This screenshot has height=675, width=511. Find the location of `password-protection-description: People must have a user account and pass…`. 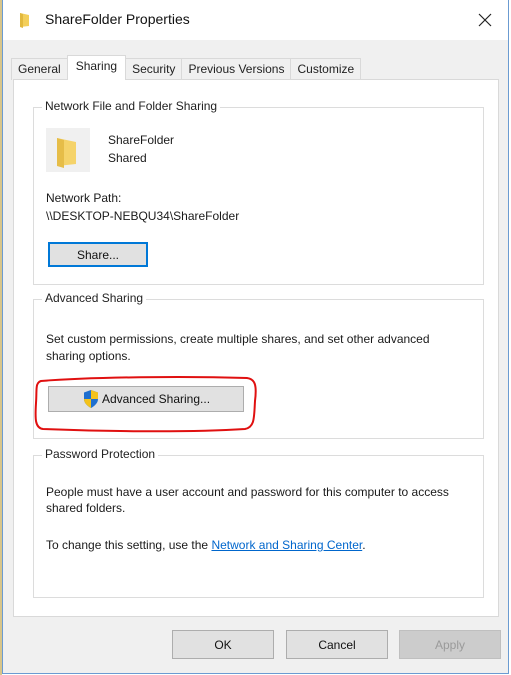

password-protection-description: People must have a user account and pass… is located at coordinates (247, 500).